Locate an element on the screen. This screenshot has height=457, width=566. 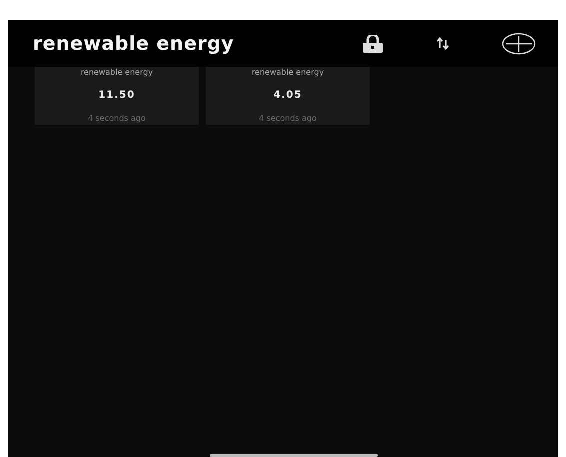
add-icon is located at coordinates (519, 43).